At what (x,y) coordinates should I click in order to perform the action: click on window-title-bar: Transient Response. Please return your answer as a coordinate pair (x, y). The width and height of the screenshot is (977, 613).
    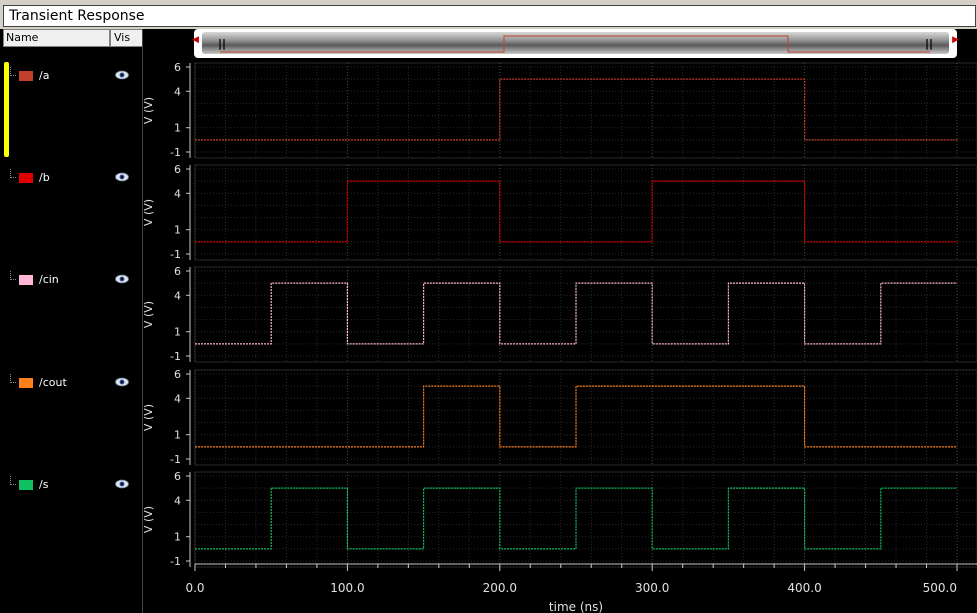
    Looking at the image, I should click on (488, 14).